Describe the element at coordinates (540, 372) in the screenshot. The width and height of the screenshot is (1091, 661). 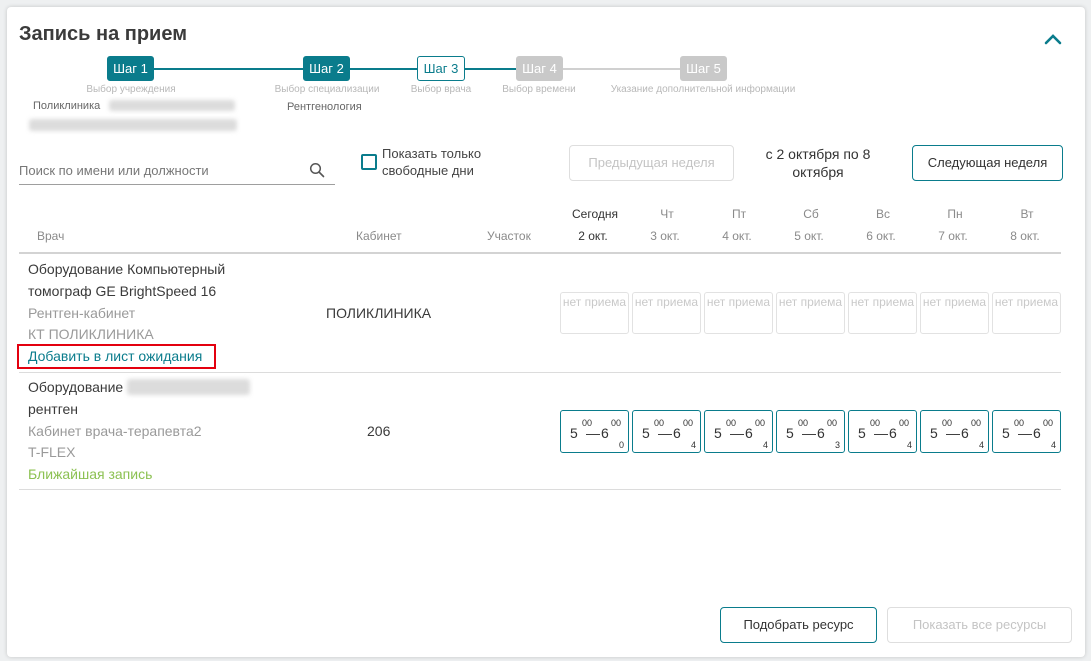
I see `row-divider` at that location.